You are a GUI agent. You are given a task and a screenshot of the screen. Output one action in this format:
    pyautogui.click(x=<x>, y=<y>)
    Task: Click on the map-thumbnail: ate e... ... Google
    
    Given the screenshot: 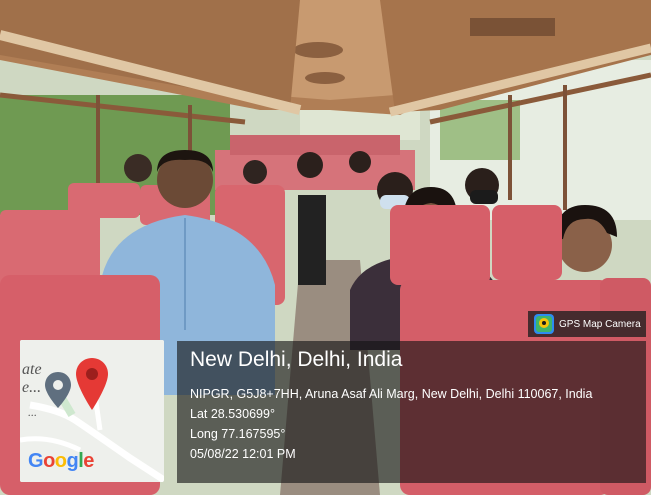 What is the action you would take?
    pyautogui.click(x=92, y=411)
    